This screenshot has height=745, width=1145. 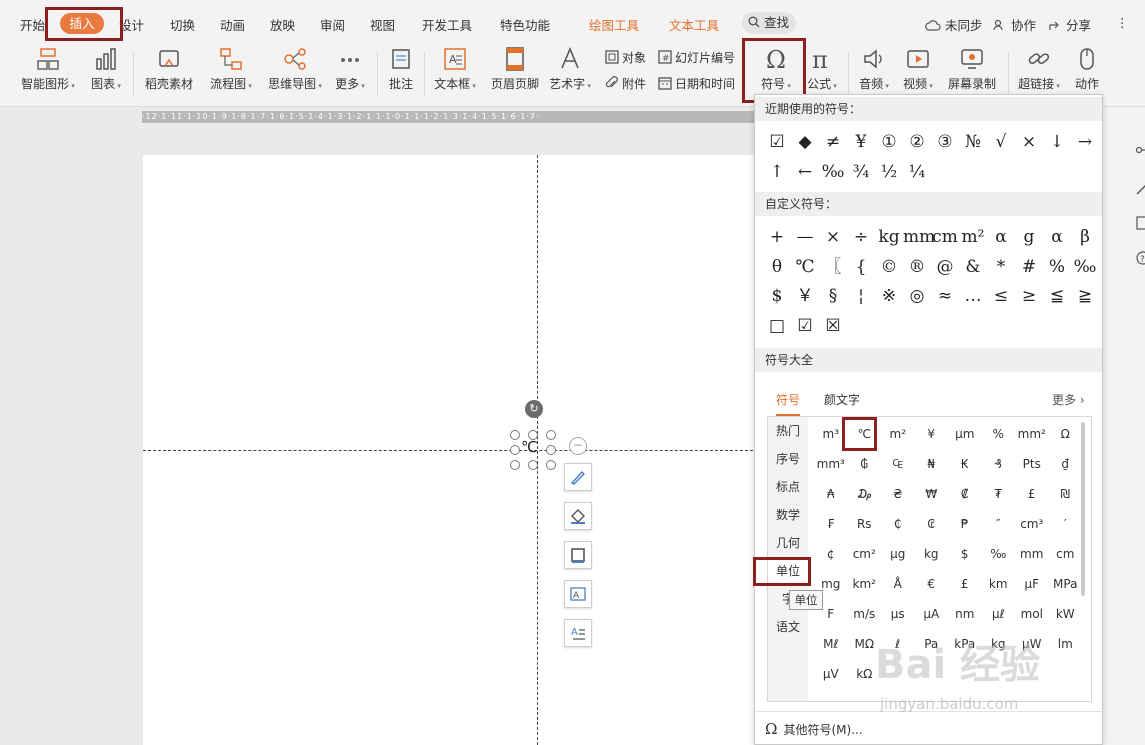 I want to click on unit-symbol-cell: cm², so click(x=865, y=554).